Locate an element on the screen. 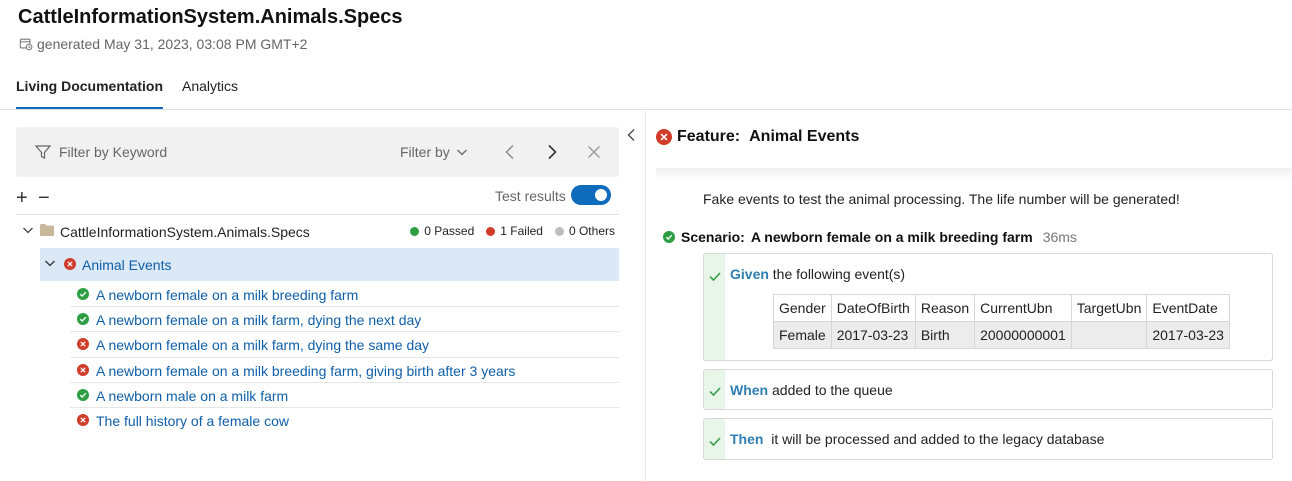 The width and height of the screenshot is (1292, 481). tab-living-documentation: Living Documentation is located at coordinates (89, 86).